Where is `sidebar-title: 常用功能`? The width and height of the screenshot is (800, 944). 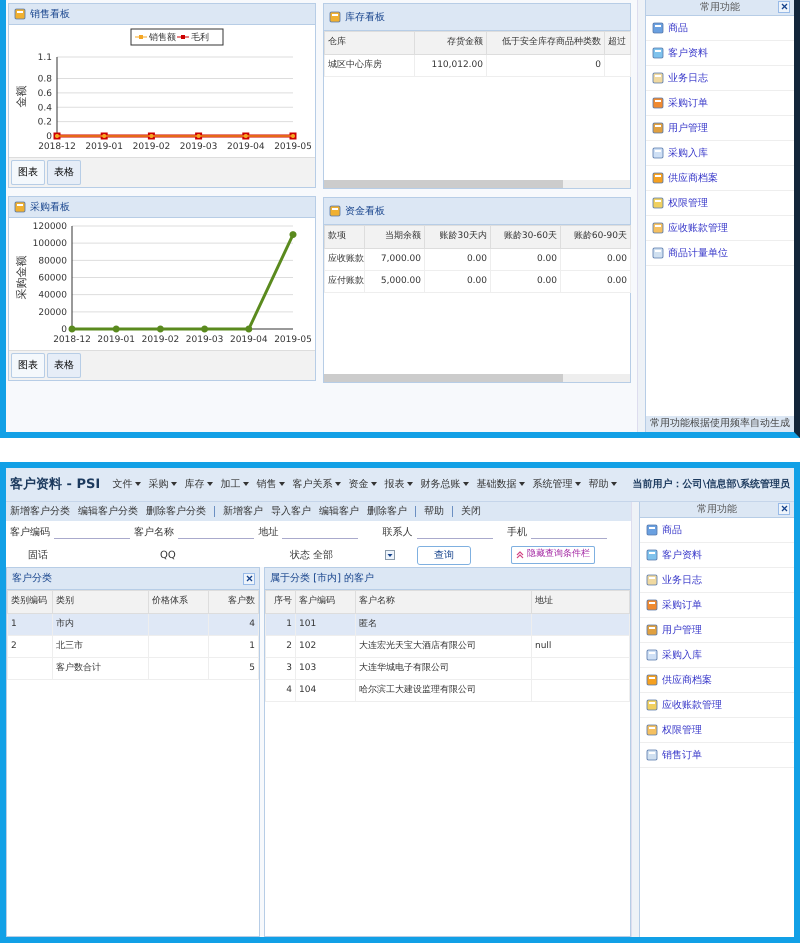 sidebar-title: 常用功能 is located at coordinates (717, 509).